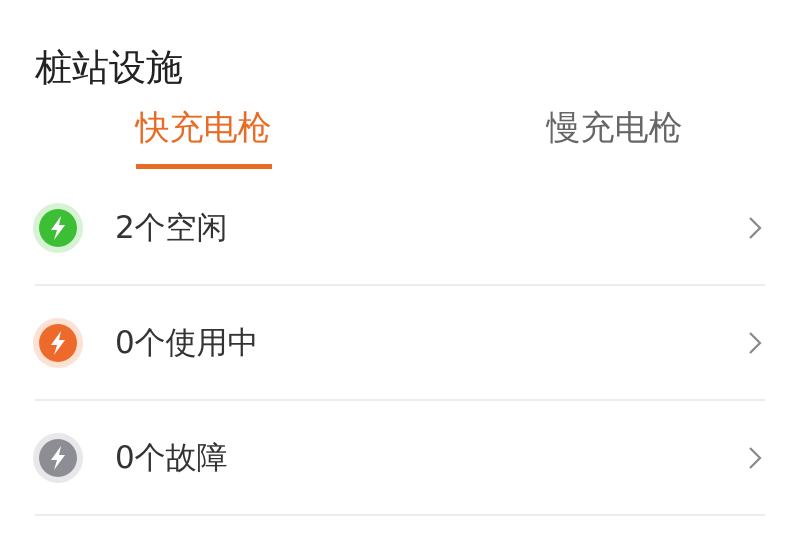 This screenshot has width=800, height=534. I want to click on status-label: 0个使用中, so click(187, 343).